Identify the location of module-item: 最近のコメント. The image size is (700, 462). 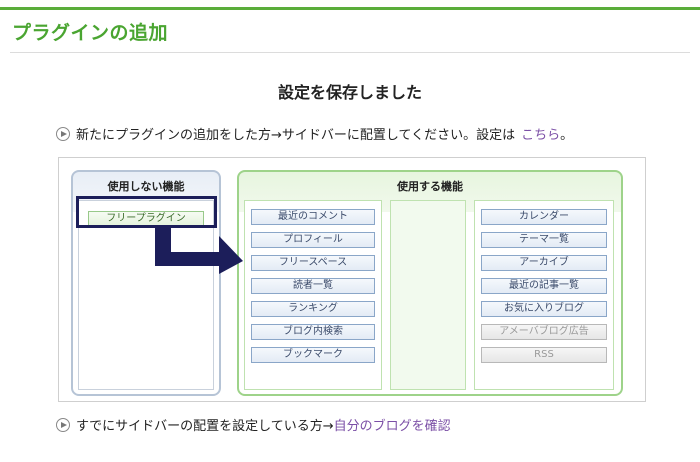
(313, 217).